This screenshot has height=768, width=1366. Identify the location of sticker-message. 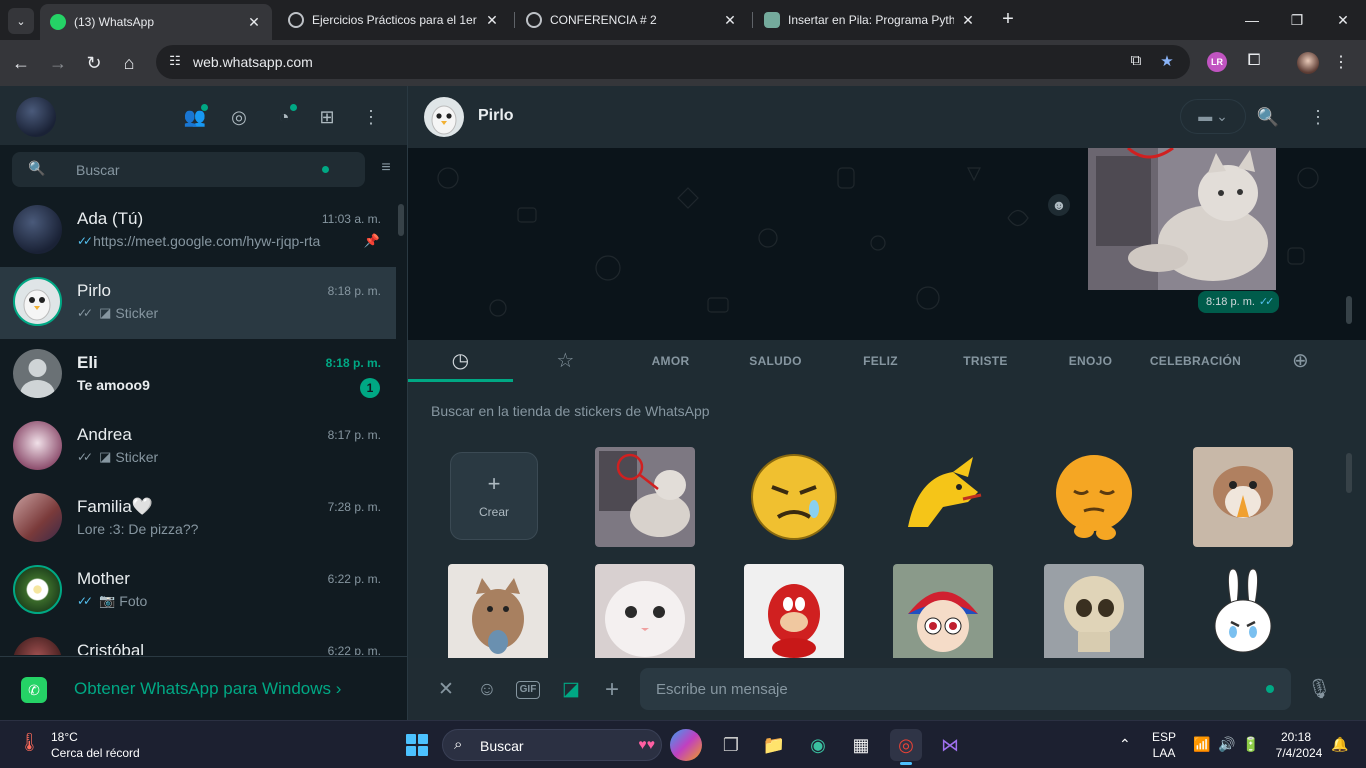
(1182, 219).